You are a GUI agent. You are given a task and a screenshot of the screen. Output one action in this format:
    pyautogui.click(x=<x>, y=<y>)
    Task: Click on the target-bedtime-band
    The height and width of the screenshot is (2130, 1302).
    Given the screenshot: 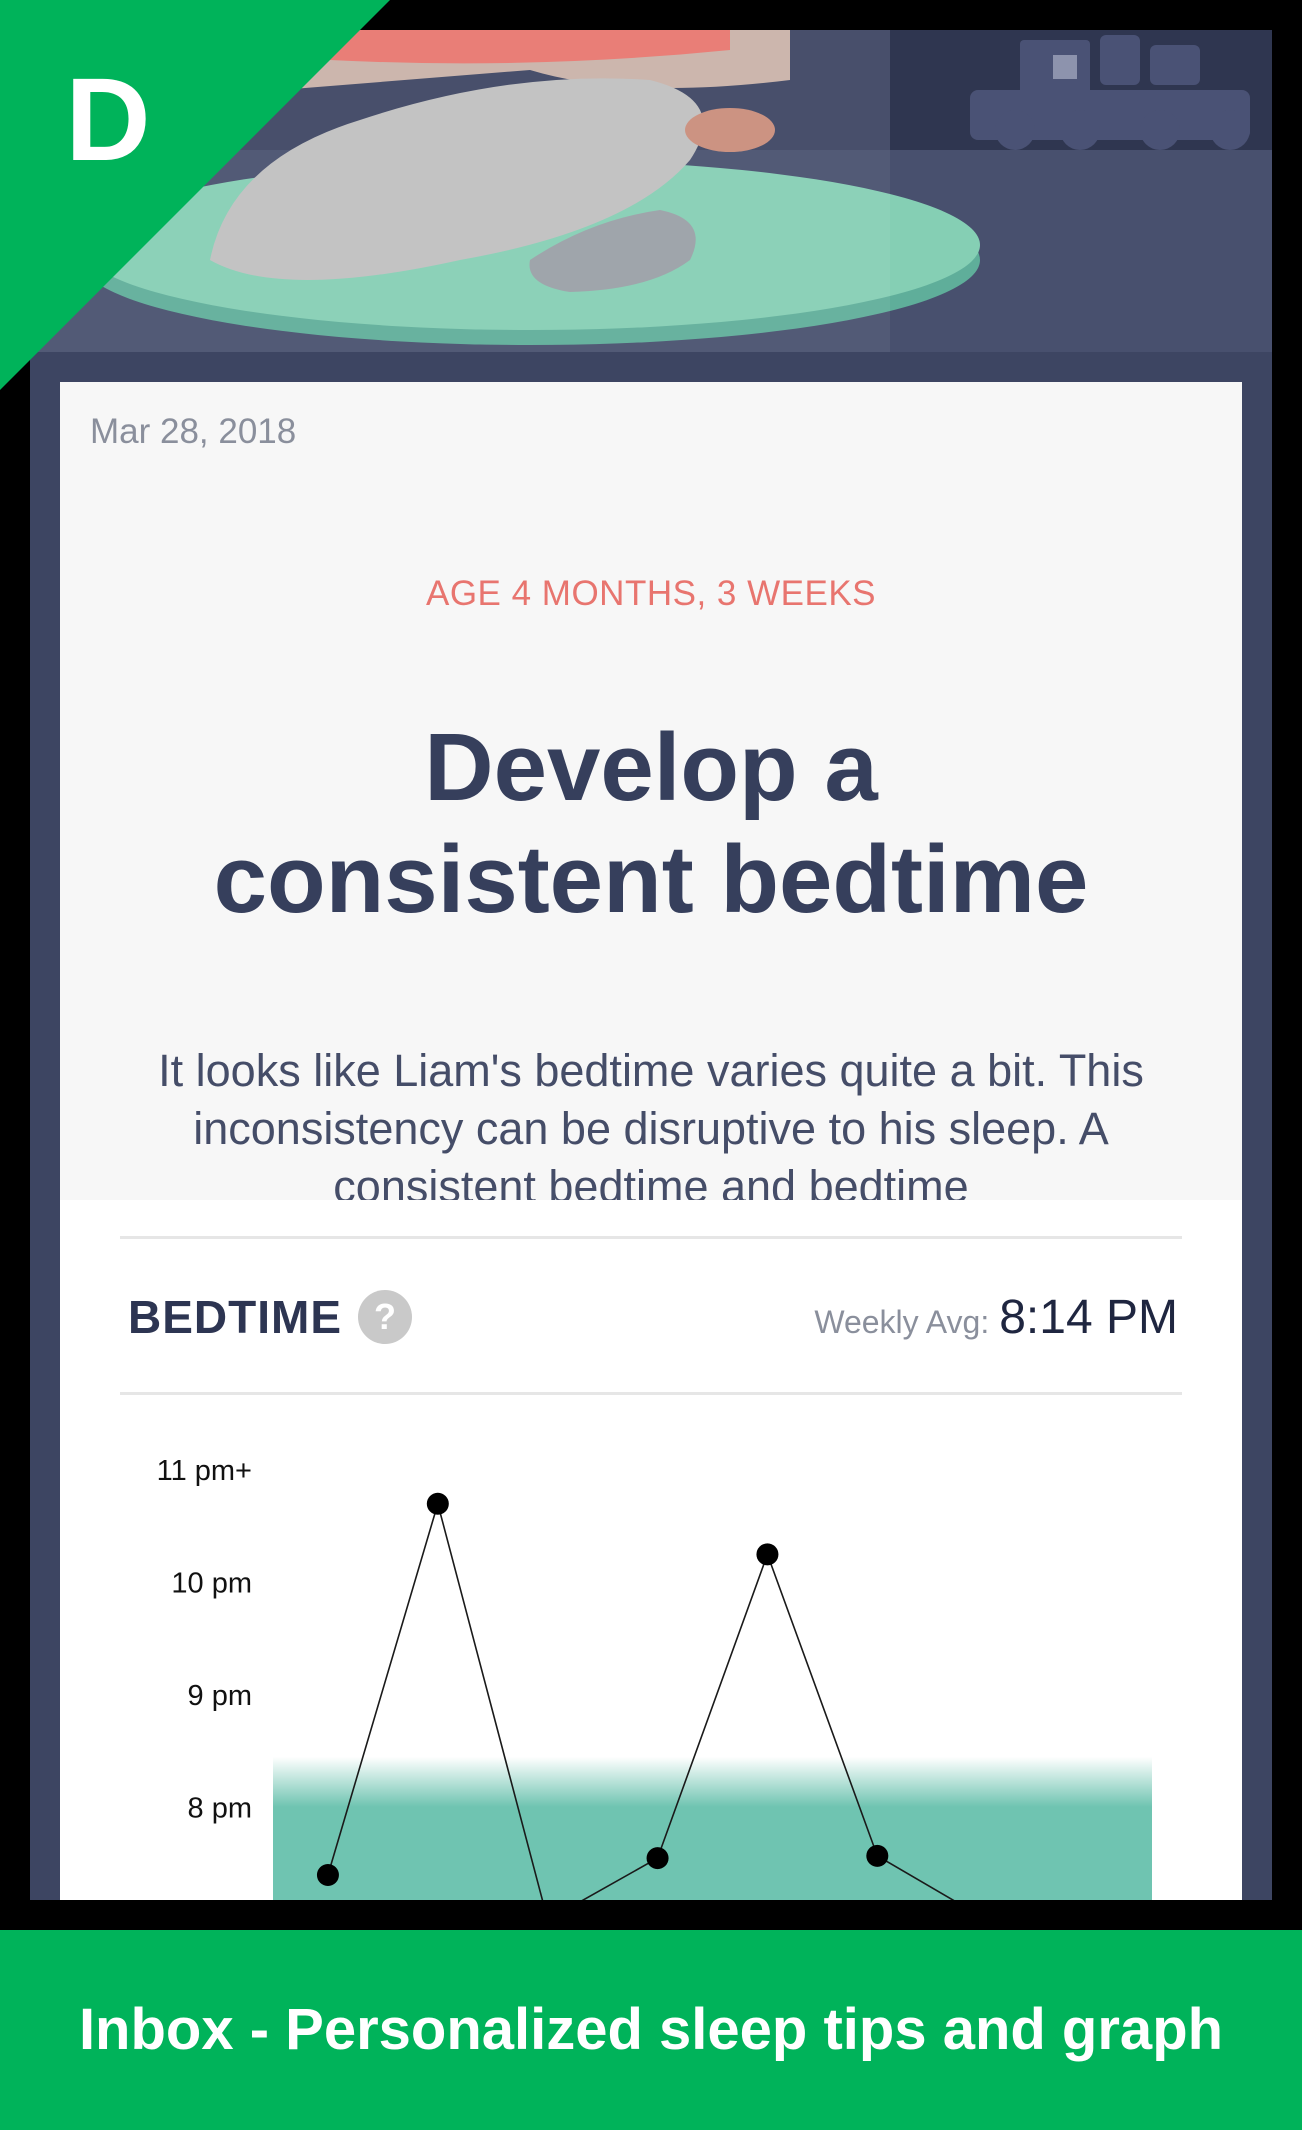 What is the action you would take?
    pyautogui.click(x=712, y=1828)
    